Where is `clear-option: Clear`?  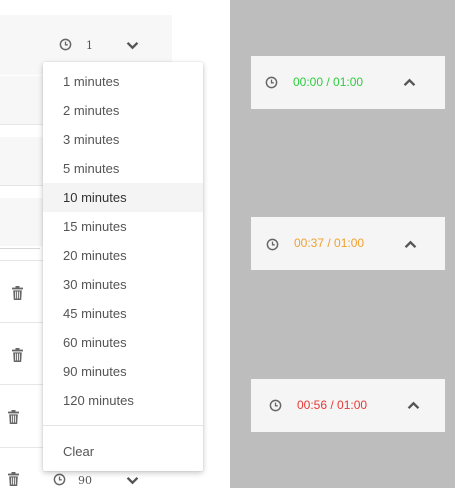
clear-option: Clear is located at coordinates (123, 451).